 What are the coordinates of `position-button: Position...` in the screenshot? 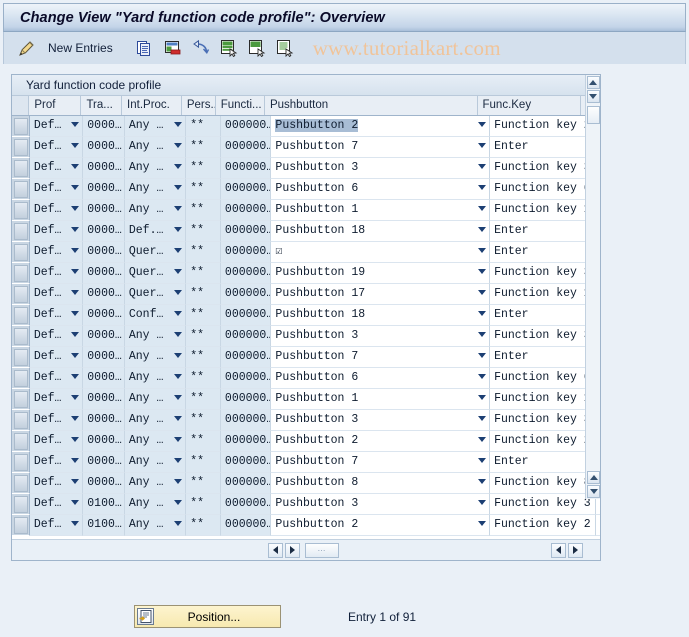 It's located at (207, 616).